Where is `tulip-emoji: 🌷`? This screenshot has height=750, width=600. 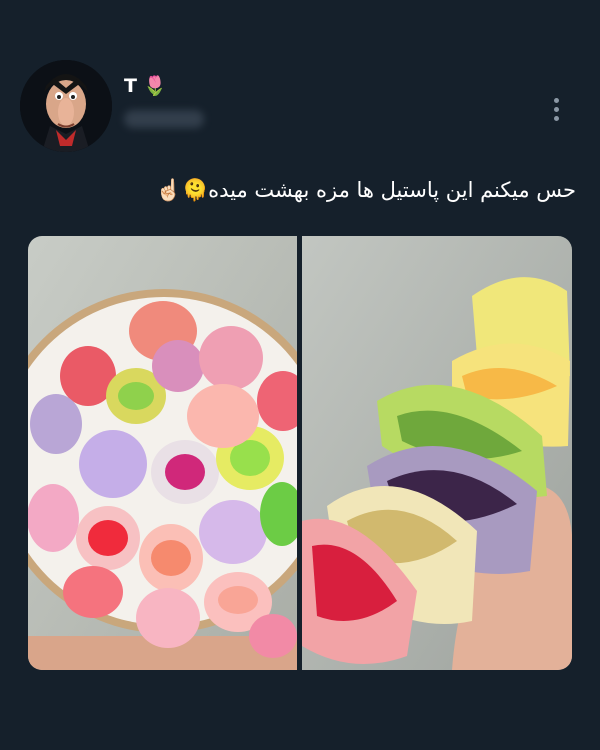 tulip-emoji: 🌷 is located at coordinates (154, 86).